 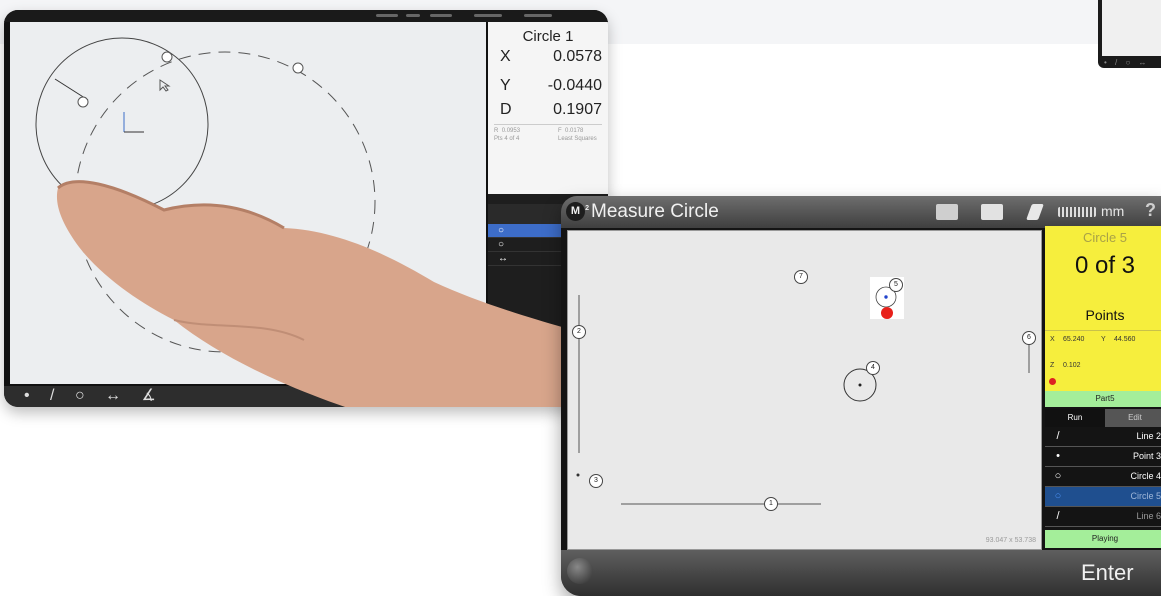 I want to click on readout-row-x: X 0.0578, so click(x=551, y=56).